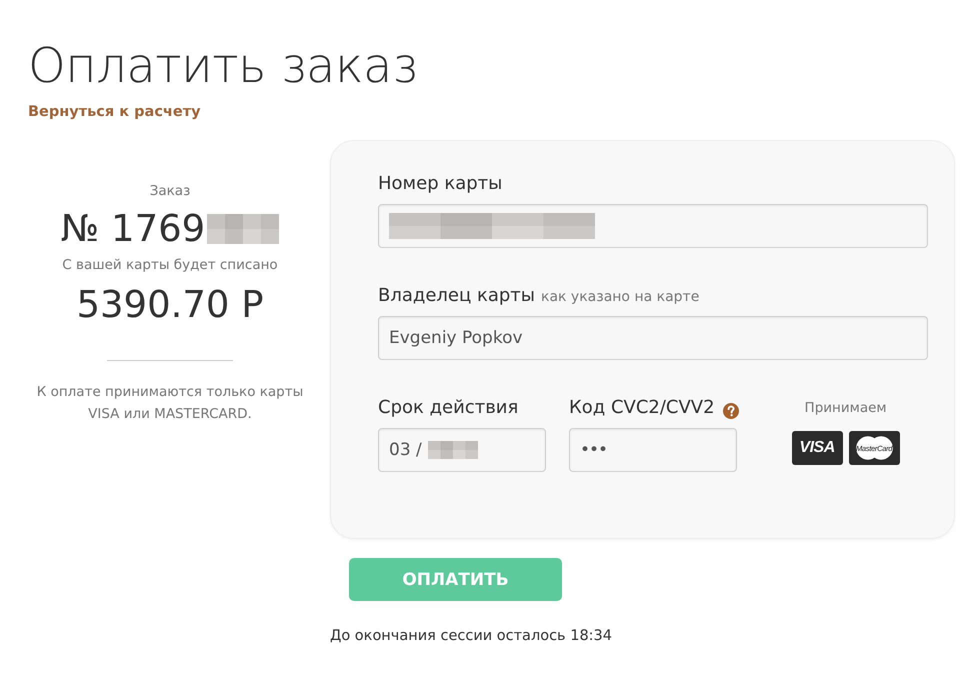 The height and width of the screenshot is (682, 976). I want to click on order-number: № 1769, so click(133, 229).